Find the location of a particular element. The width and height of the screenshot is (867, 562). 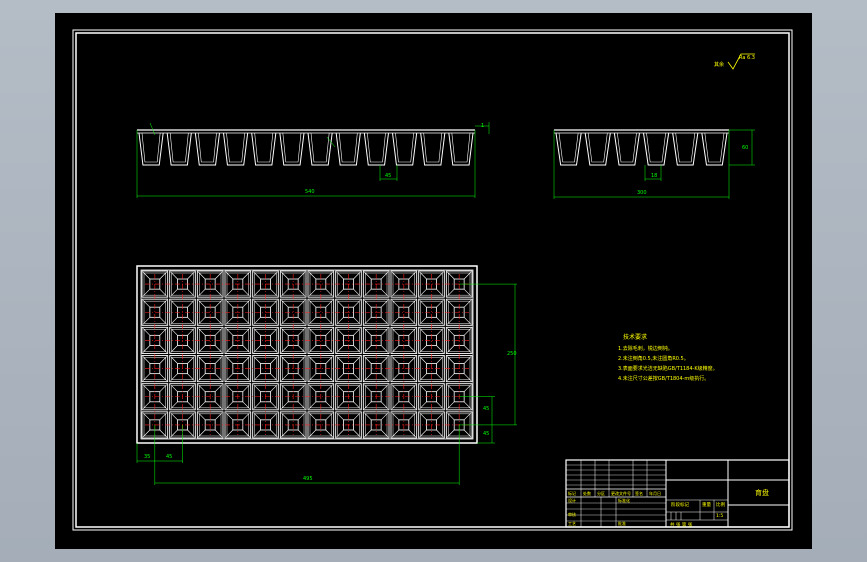

title-block-part-name: 育盘 is located at coordinates (762, 492).